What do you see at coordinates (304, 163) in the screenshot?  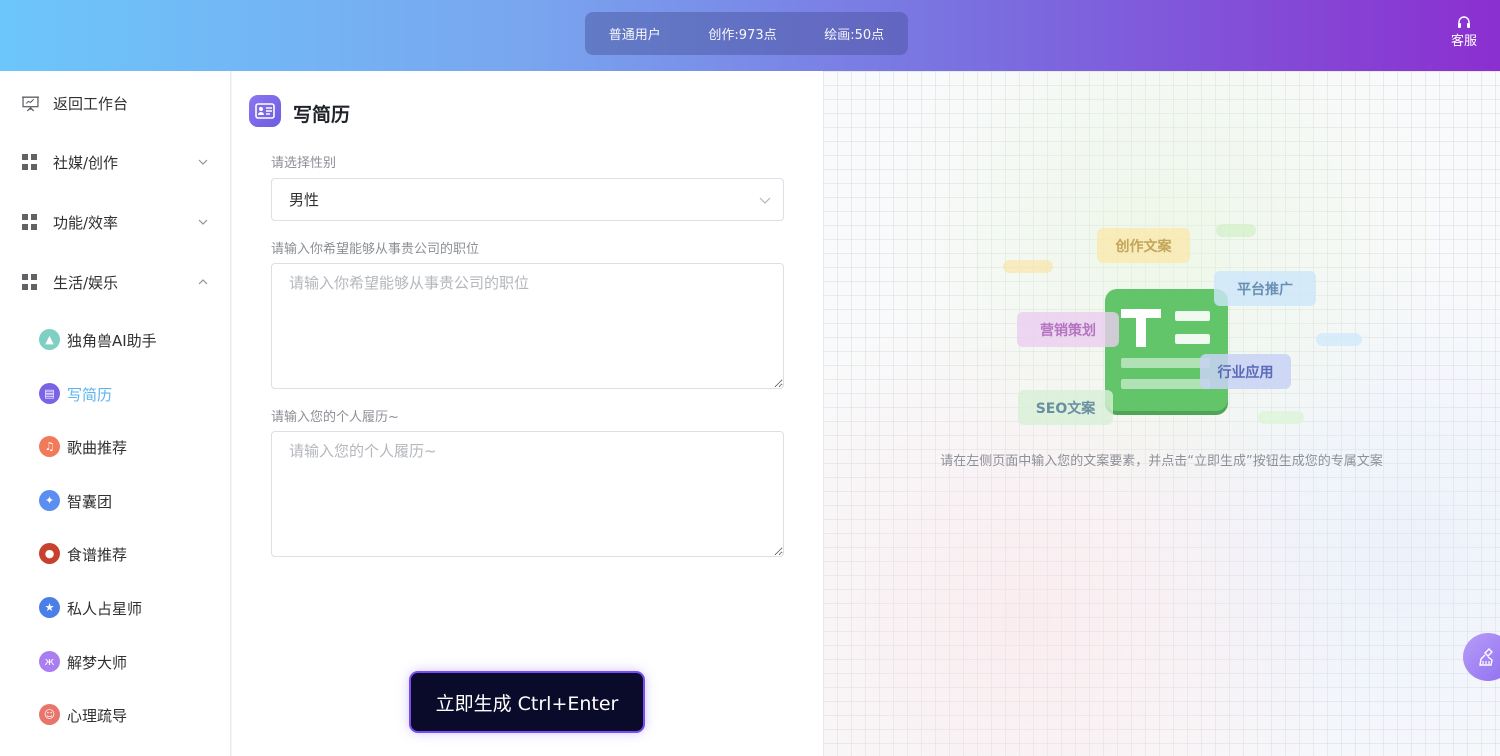 I see `gender-label: 请选择性别` at bounding box center [304, 163].